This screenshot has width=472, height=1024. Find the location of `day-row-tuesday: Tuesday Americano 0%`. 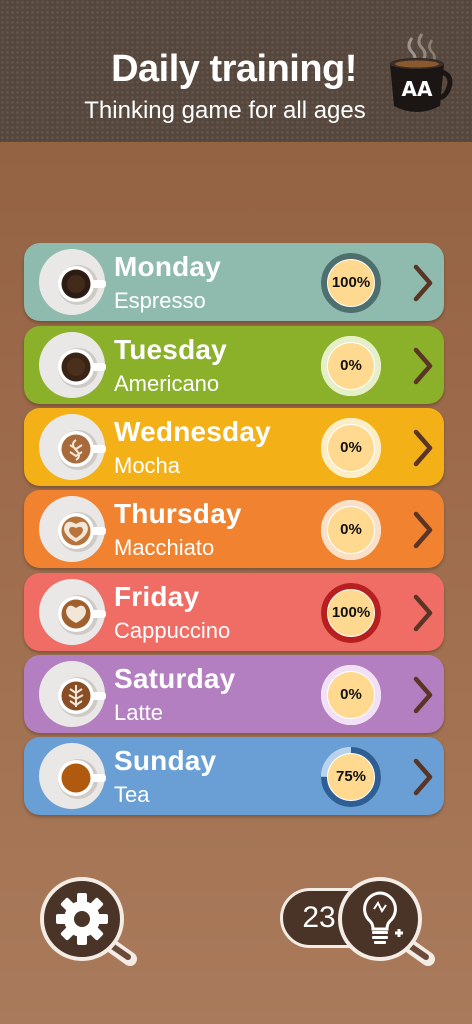

day-row-tuesday: Tuesday Americano 0% is located at coordinates (234, 365).